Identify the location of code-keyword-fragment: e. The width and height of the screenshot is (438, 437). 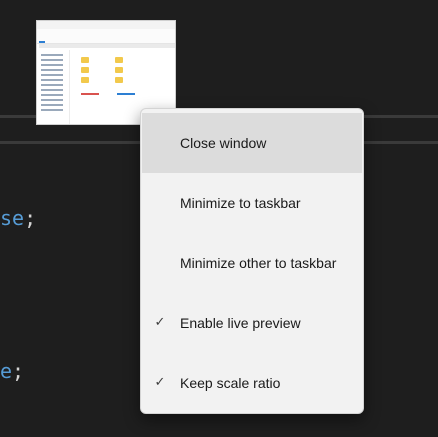
(6, 371).